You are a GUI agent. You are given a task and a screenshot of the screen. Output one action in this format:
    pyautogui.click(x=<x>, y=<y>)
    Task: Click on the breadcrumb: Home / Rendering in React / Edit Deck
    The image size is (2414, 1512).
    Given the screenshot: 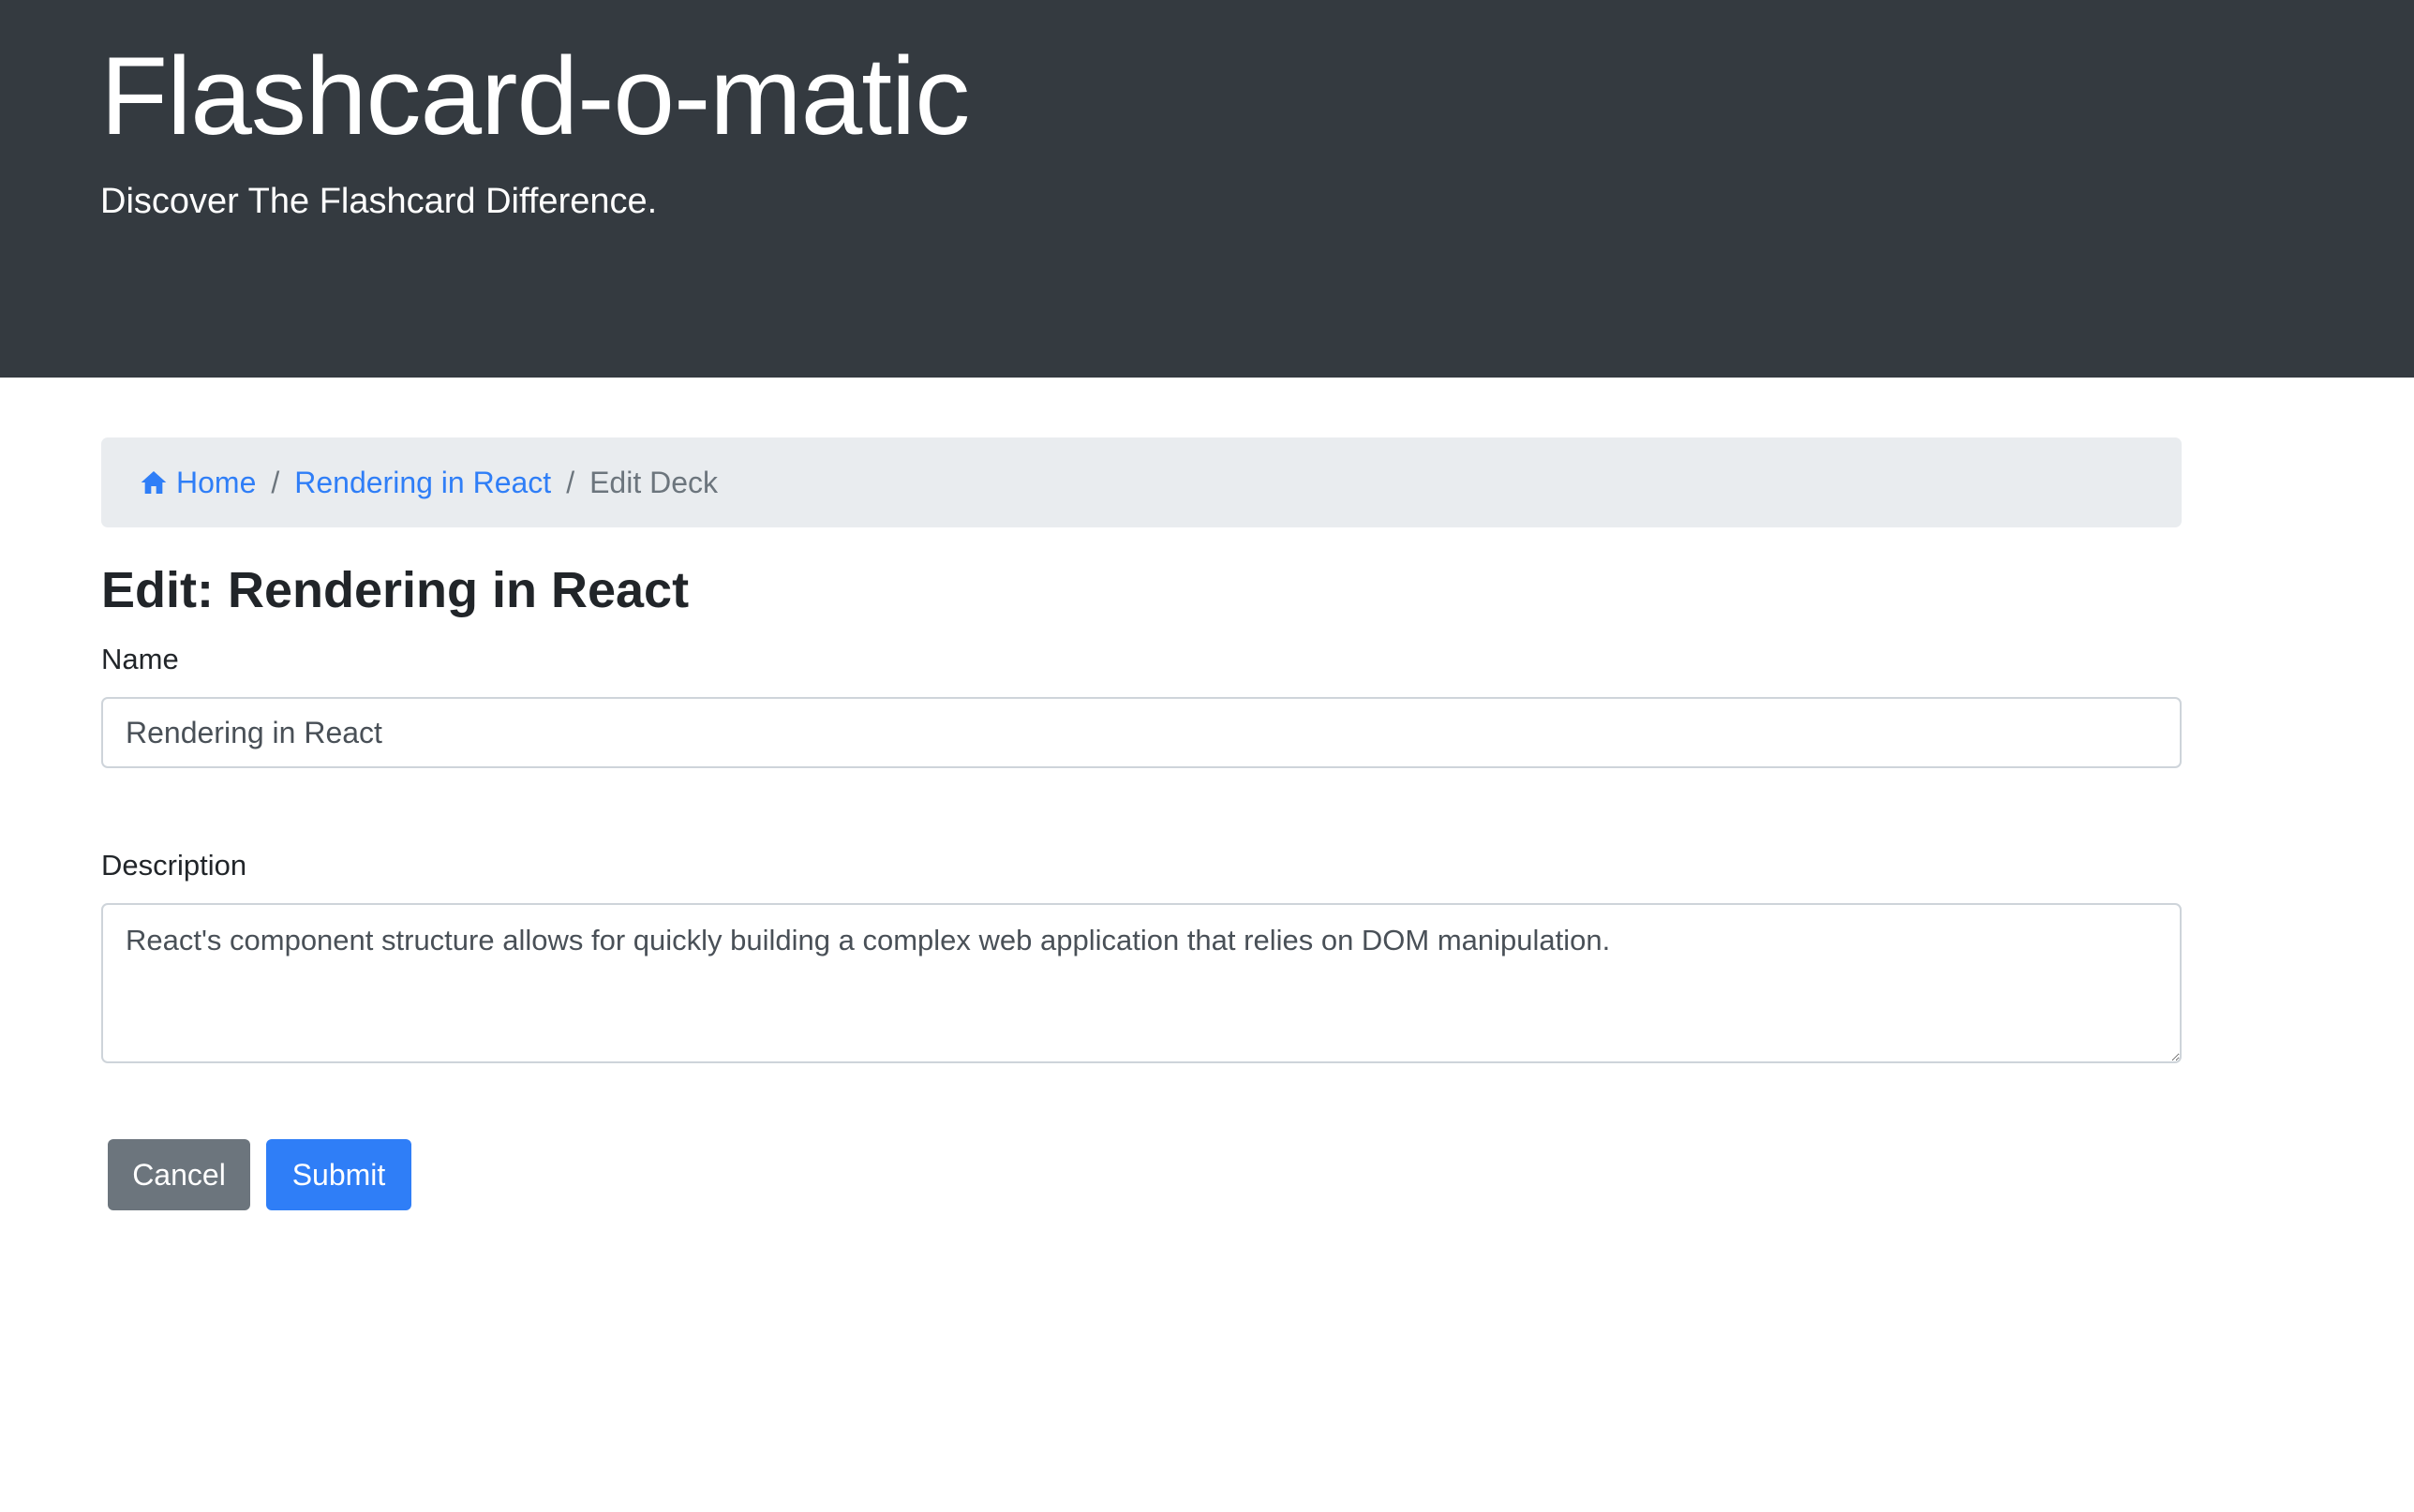 What is the action you would take?
    pyautogui.click(x=1141, y=482)
    